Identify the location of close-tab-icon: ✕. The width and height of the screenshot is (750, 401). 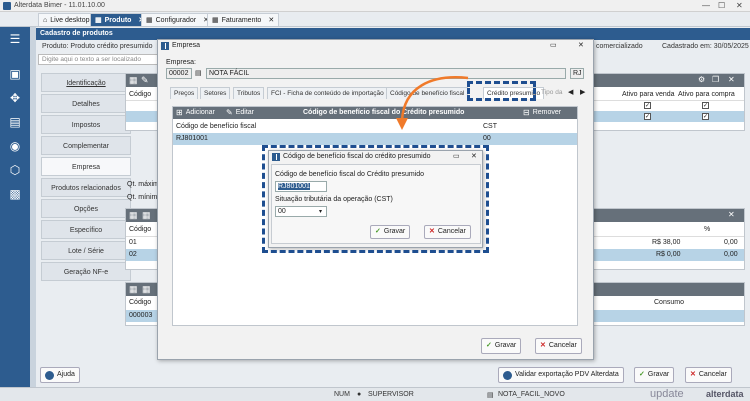
(271, 20).